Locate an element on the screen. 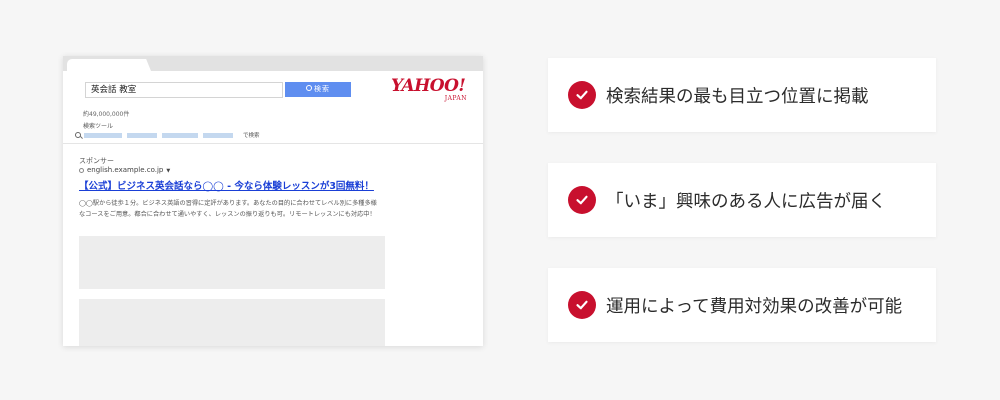 The height and width of the screenshot is (400, 1000). feature-text: 検索結果の最も目立つ位置に掲載 is located at coordinates (737, 96).